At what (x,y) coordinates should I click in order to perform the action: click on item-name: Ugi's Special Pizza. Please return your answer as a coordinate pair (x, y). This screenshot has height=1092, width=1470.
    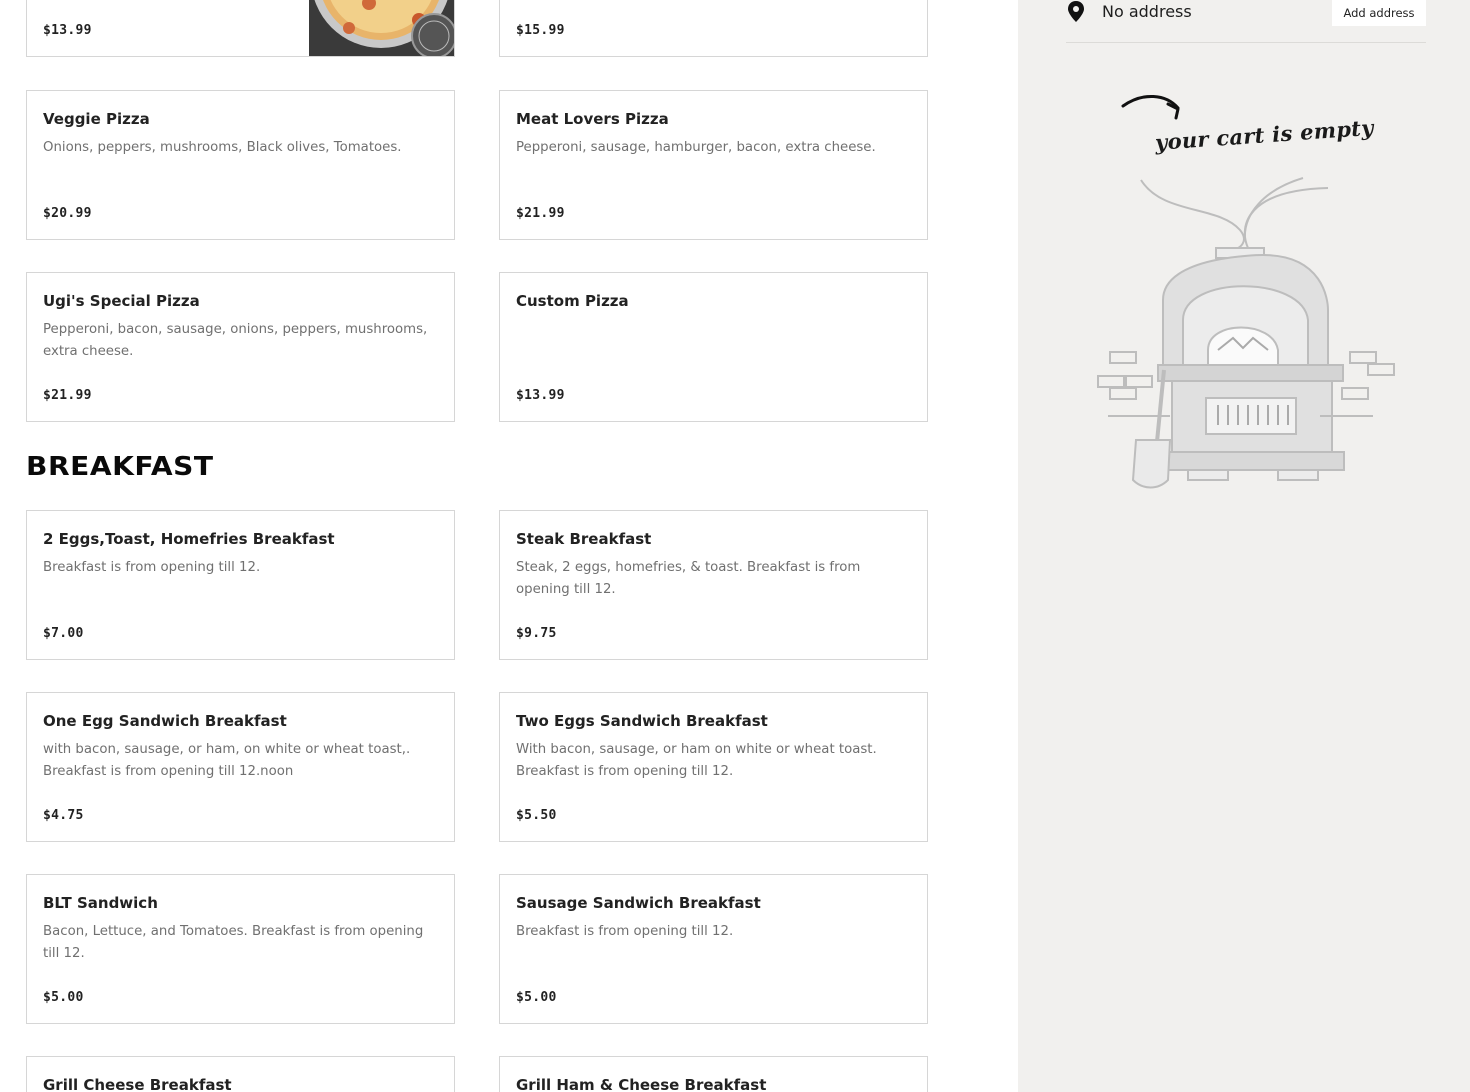
    Looking at the image, I should click on (121, 301).